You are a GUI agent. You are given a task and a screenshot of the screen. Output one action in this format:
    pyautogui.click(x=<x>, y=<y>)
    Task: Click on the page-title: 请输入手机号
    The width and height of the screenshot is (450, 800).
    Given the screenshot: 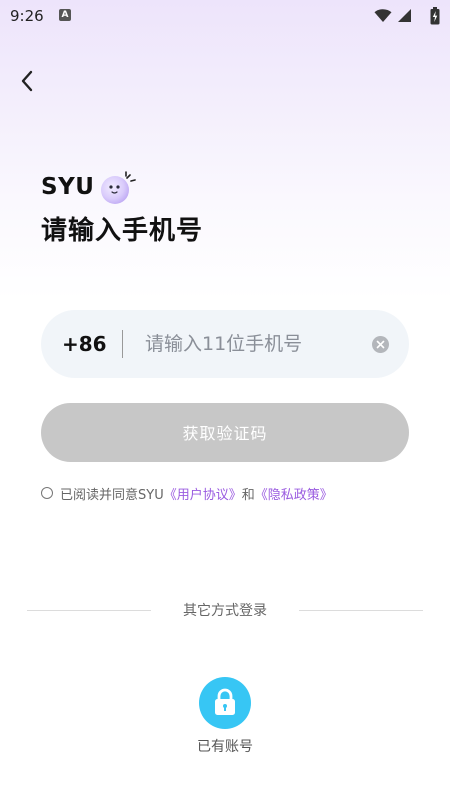 What is the action you would take?
    pyautogui.click(x=122, y=231)
    